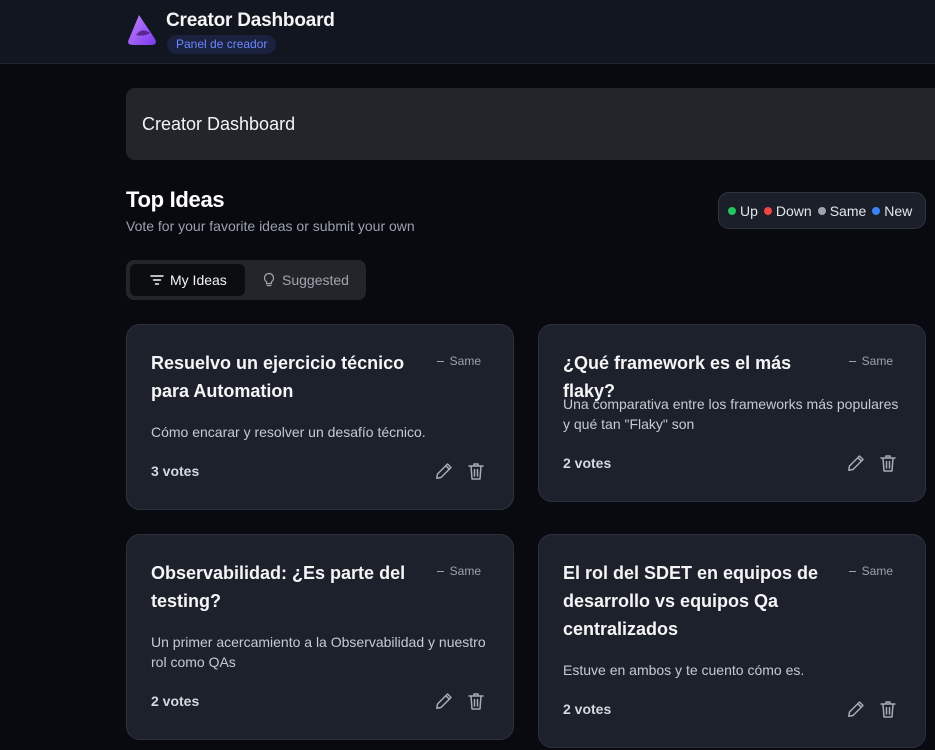  What do you see at coordinates (222, 44) in the screenshot?
I see `app-badge: Panel de creador` at bounding box center [222, 44].